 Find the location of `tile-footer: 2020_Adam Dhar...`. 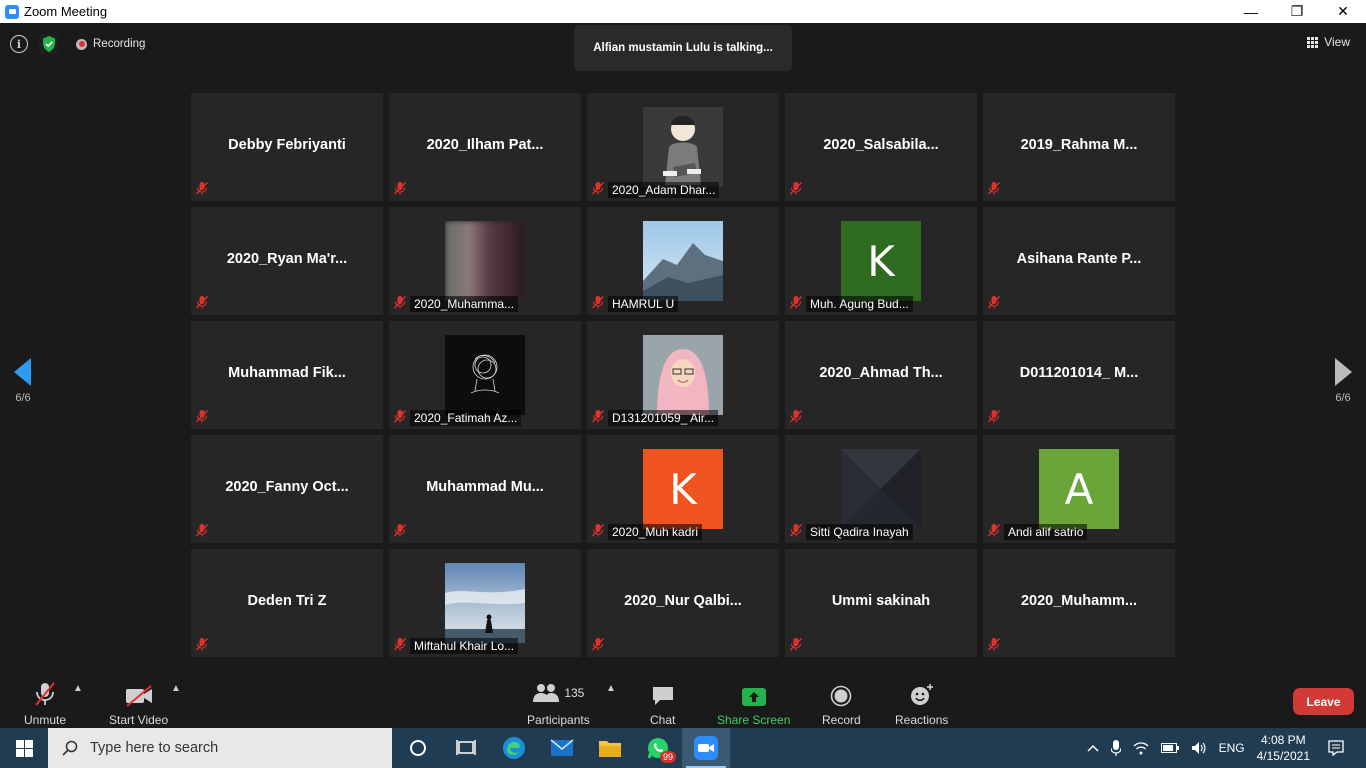

tile-footer: 2020_Adam Dhar... is located at coordinates (655, 189).